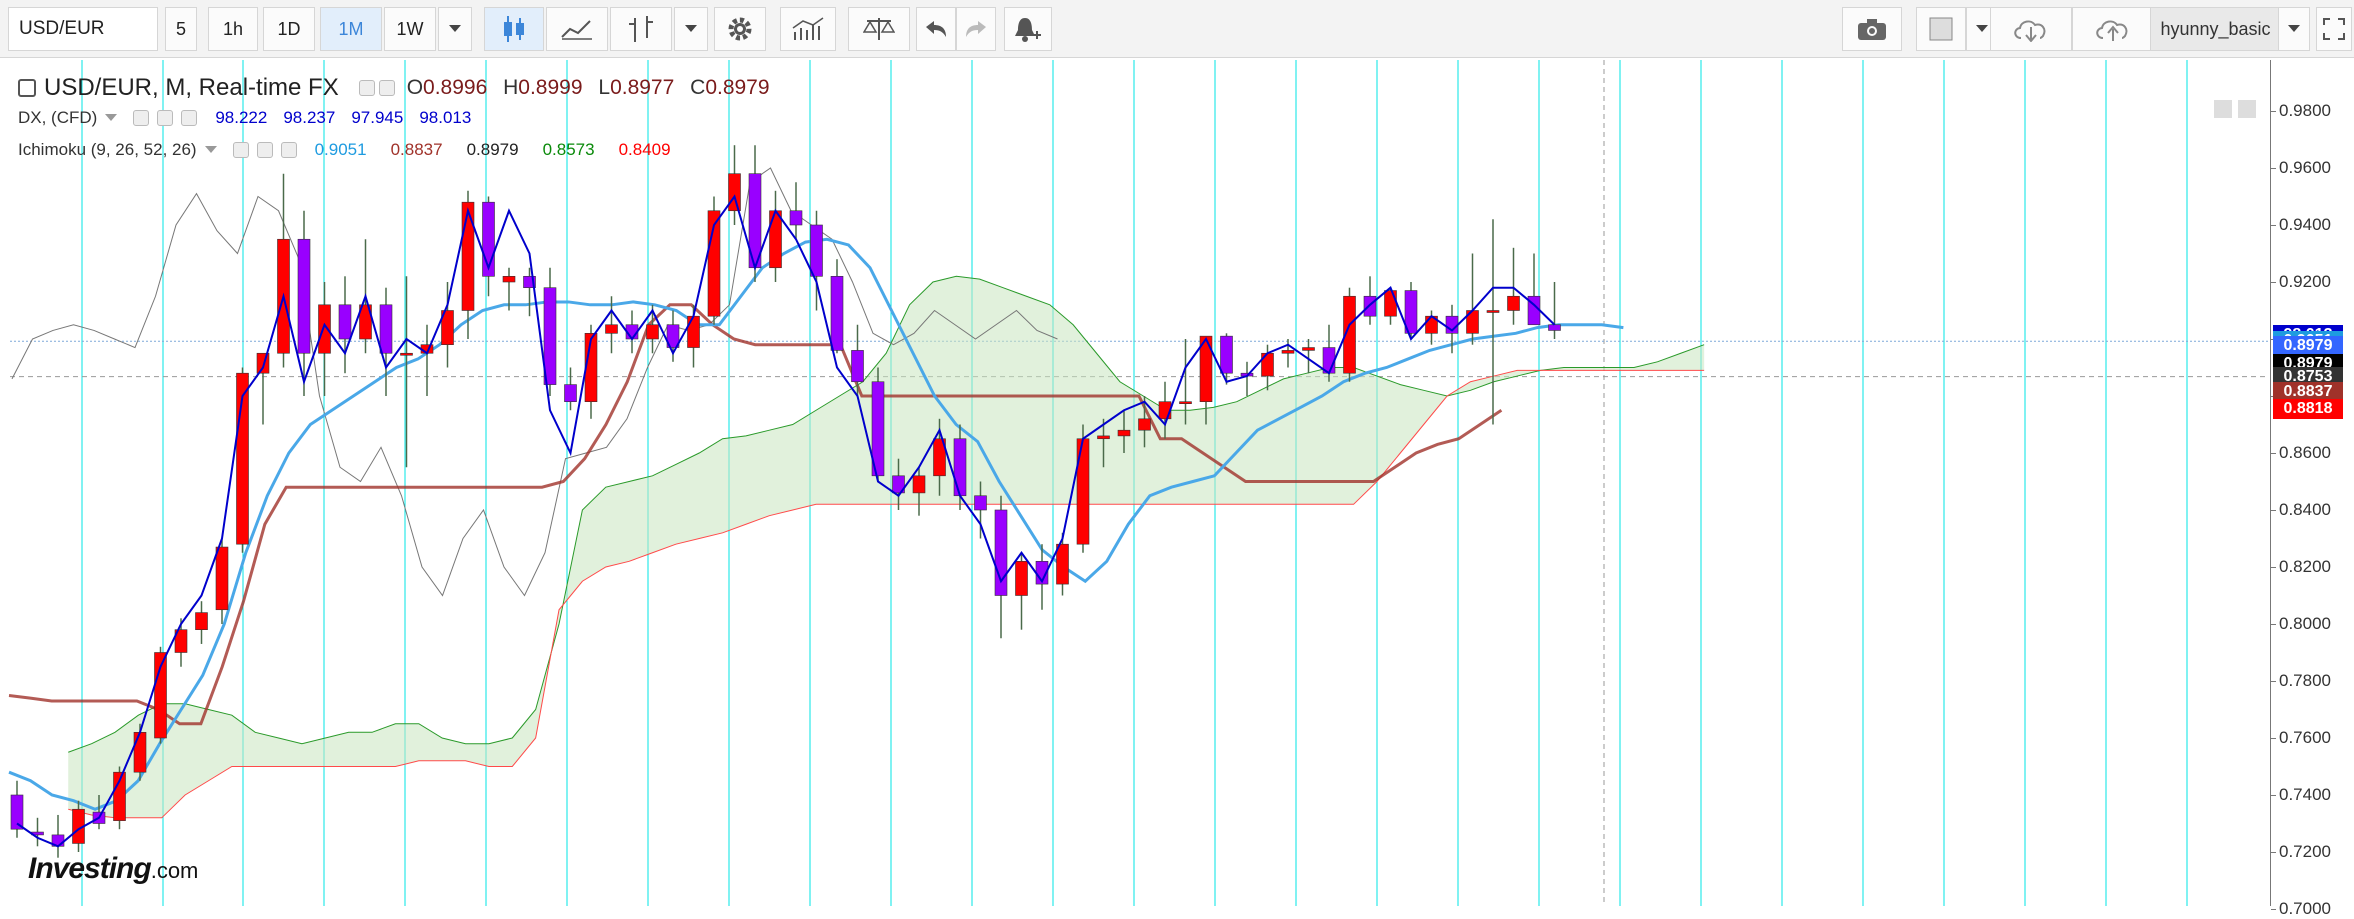 Image resolution: width=2354 pixels, height=919 pixels. What do you see at coordinates (511, 87) in the screenshot?
I see `high-label: H` at bounding box center [511, 87].